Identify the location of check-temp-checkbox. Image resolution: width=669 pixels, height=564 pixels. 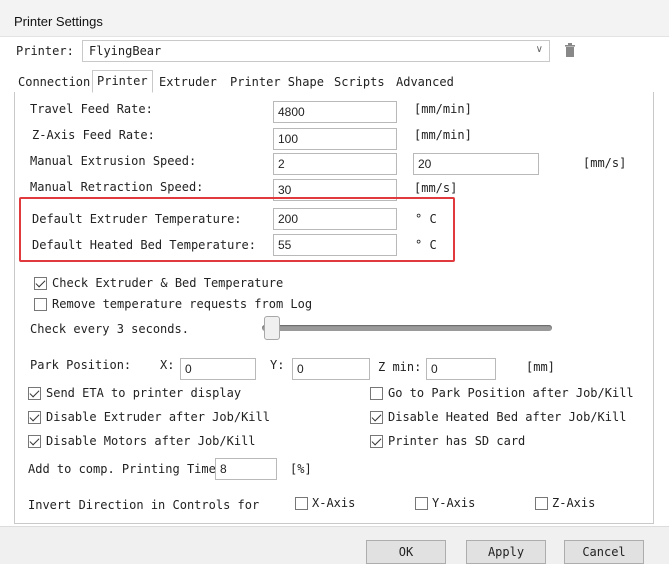
(40, 283).